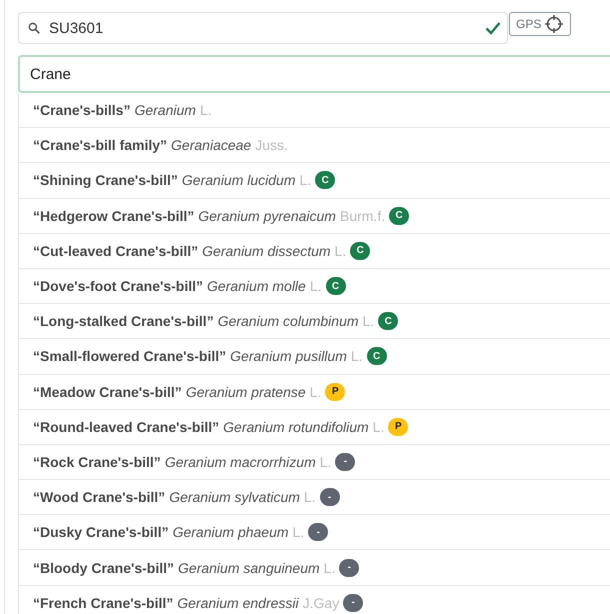 The image size is (610, 614). I want to click on suggestion-item: “Hedgerow Crane's-bill” Geranium pyrenaicum Burm.f. C, so click(314, 216).